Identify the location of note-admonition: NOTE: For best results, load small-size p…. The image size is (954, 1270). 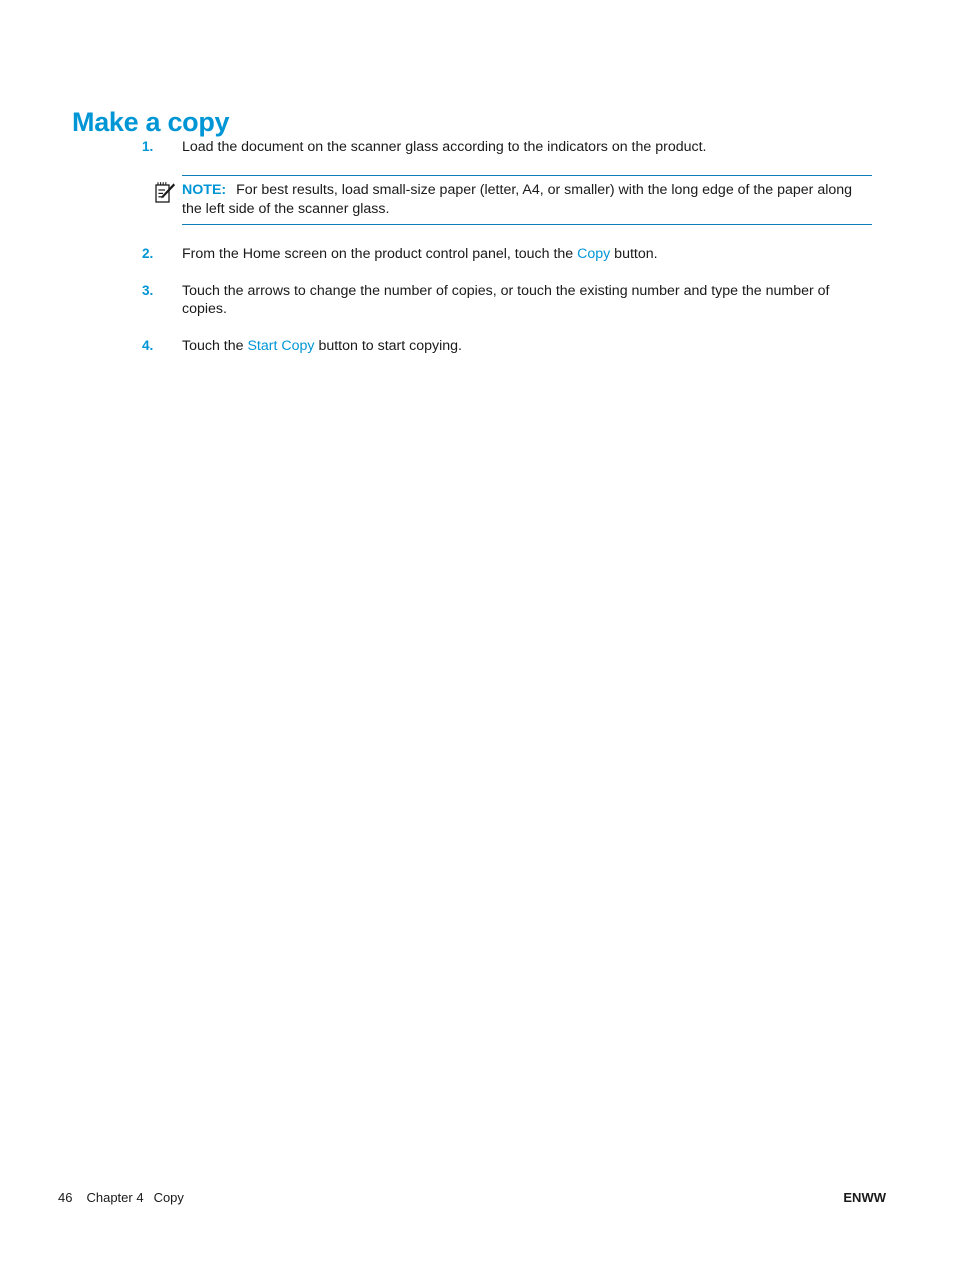
(507, 199).